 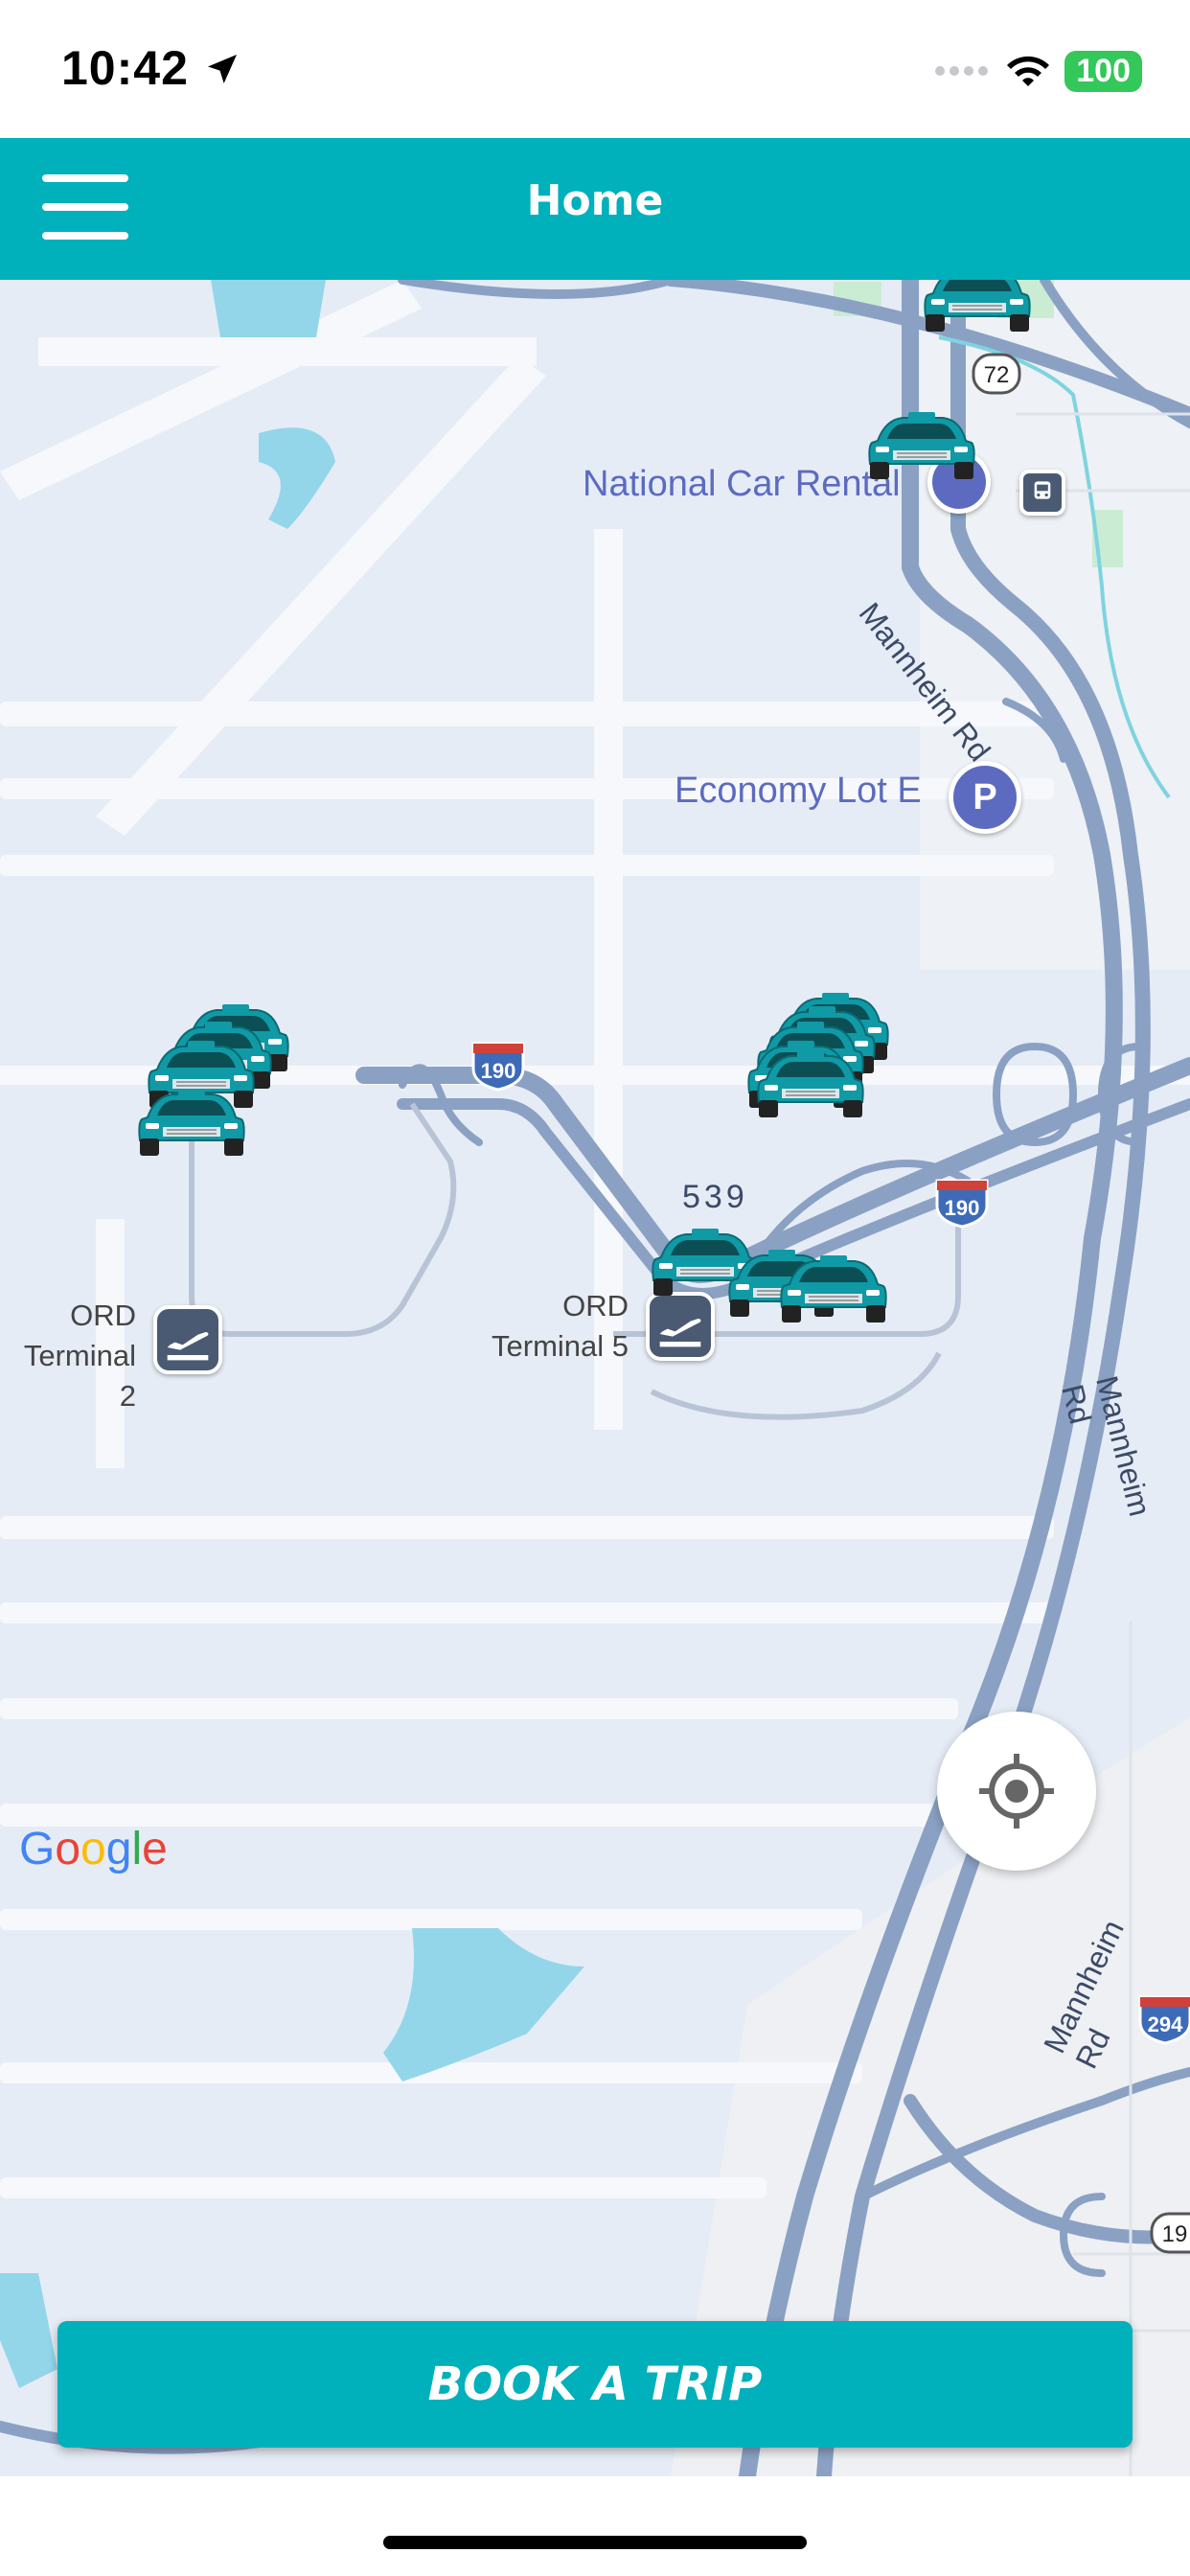 I want to click on status-time: 10:42, so click(x=151, y=68).